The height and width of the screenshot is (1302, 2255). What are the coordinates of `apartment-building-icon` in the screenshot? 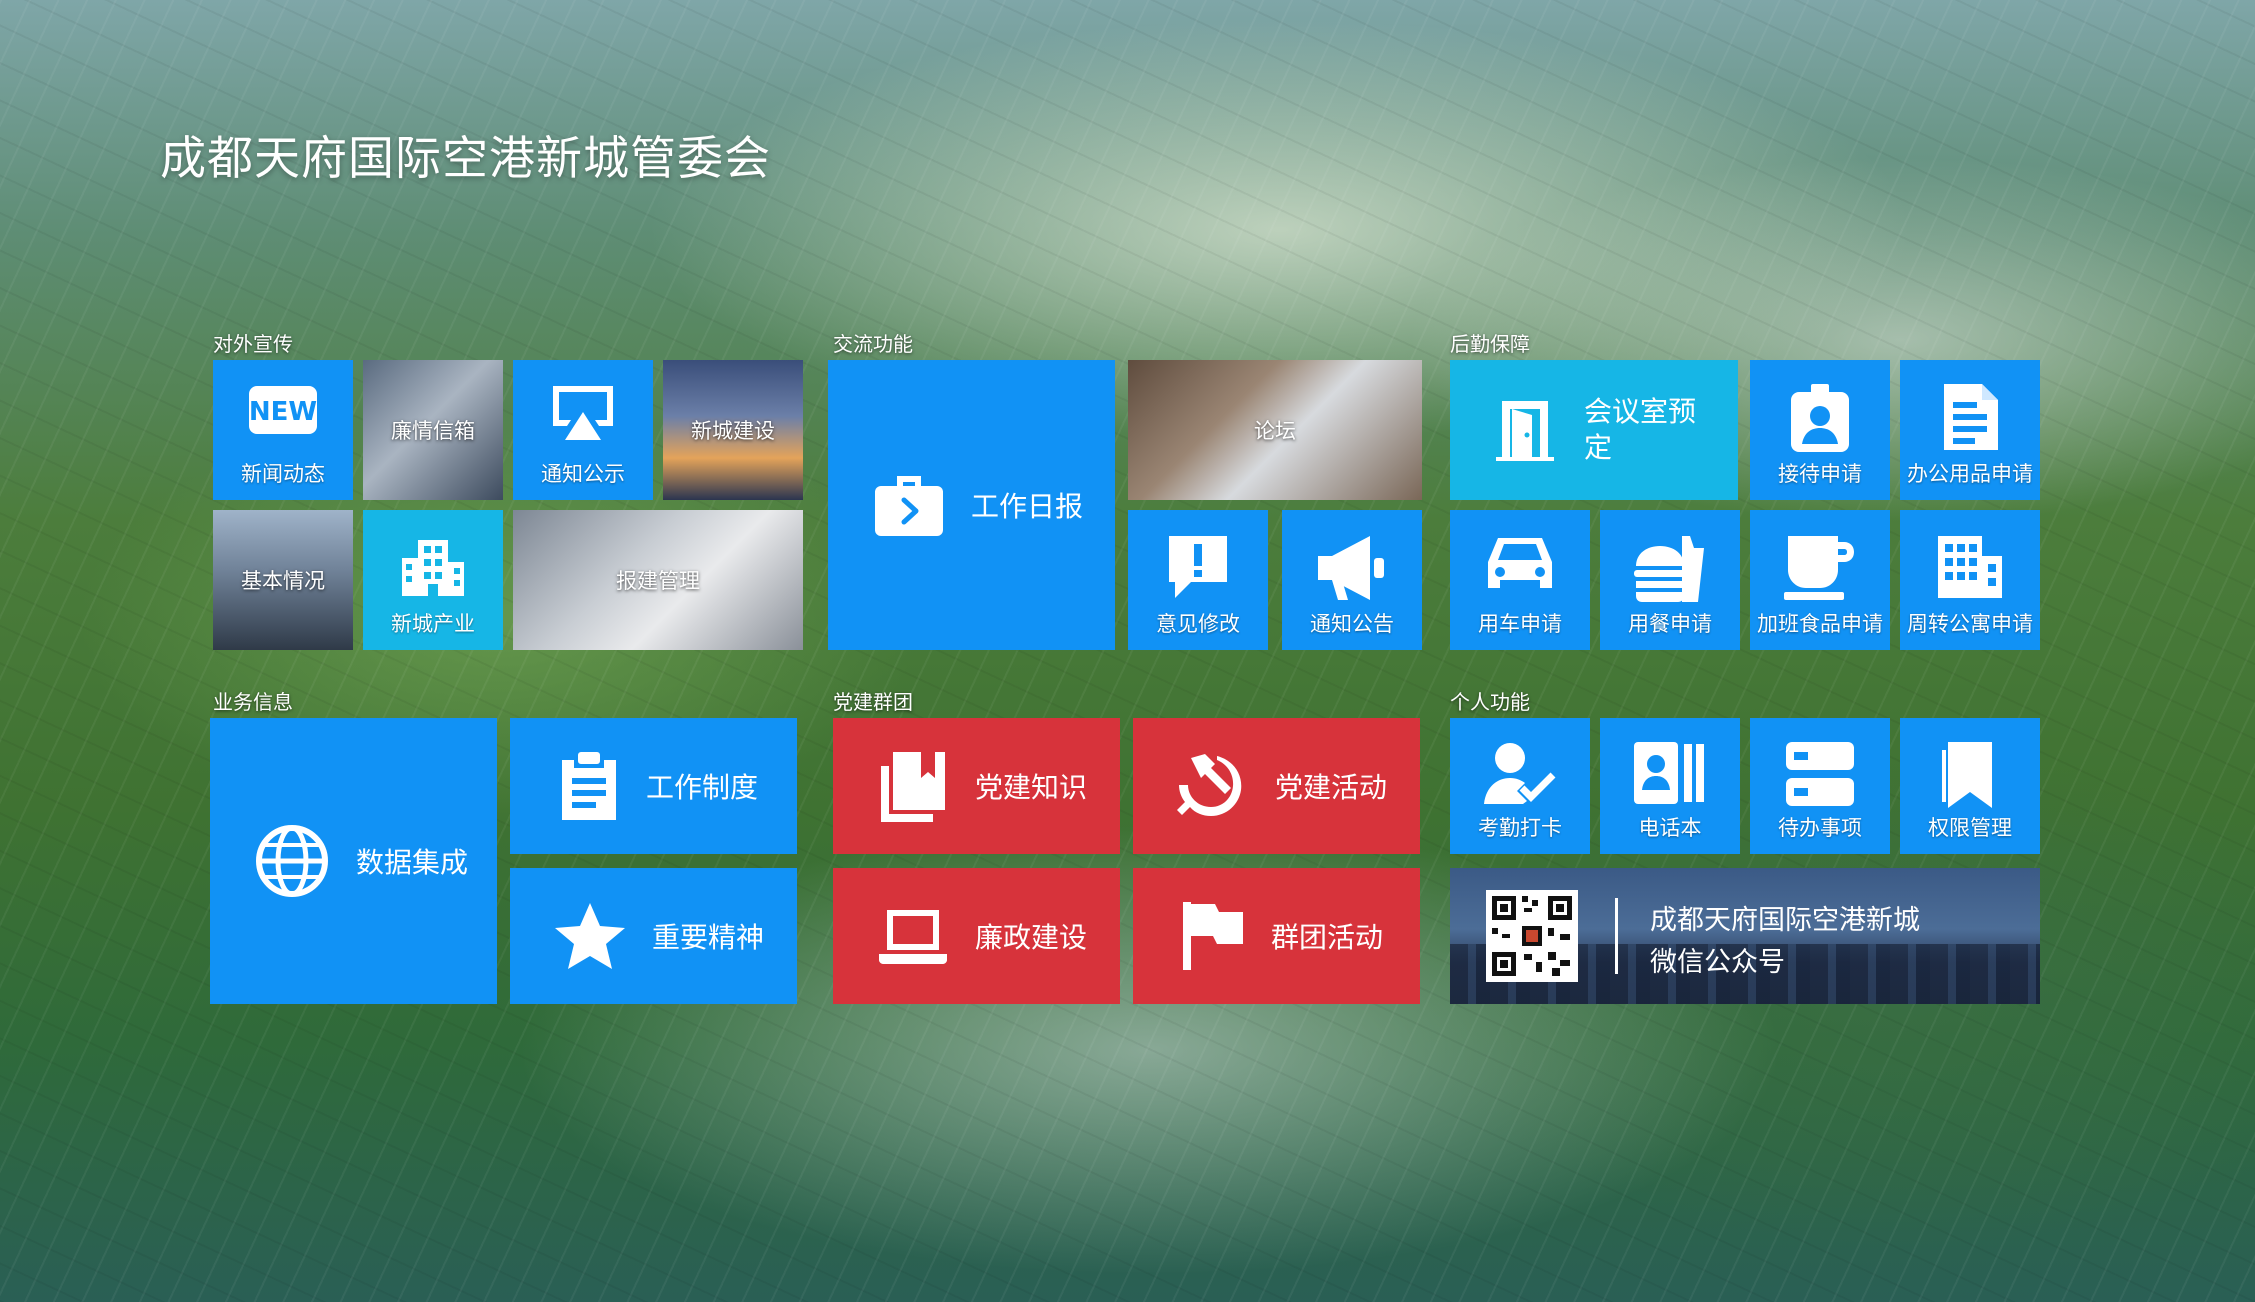 It's located at (1970, 567).